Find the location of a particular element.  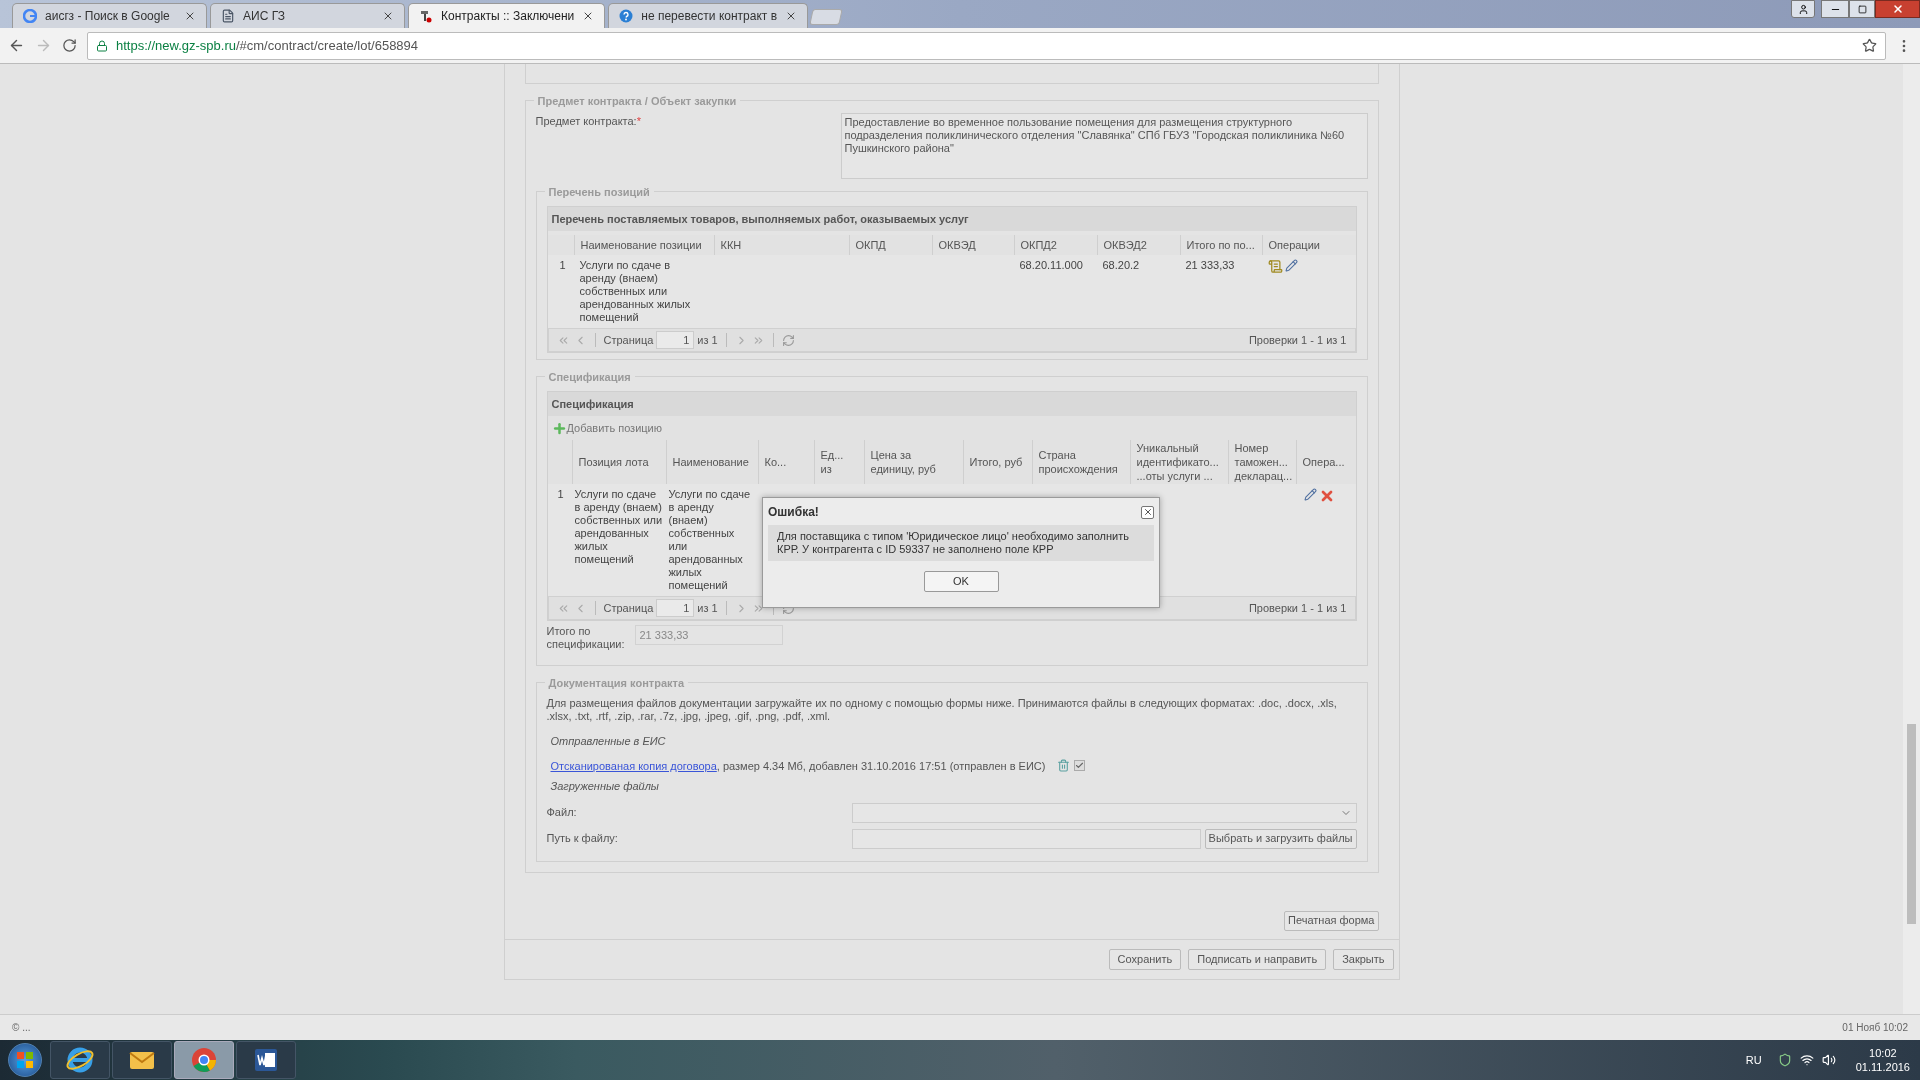

profile-button is located at coordinates (1803, 9).